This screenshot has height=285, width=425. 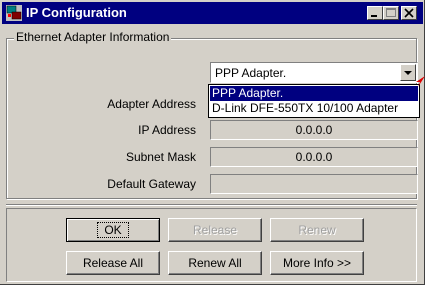 What do you see at coordinates (314, 184) in the screenshot?
I see `default-gateway-field` at bounding box center [314, 184].